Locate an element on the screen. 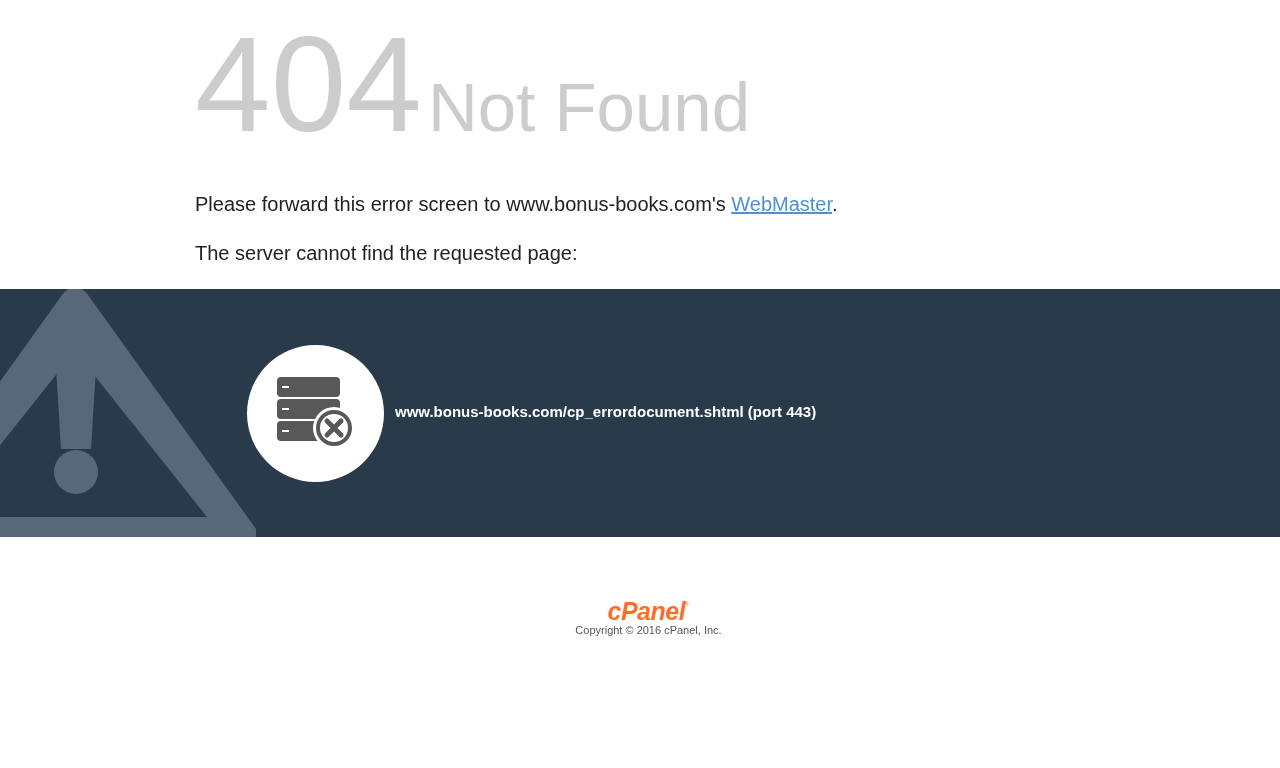  cpanel-logo: cPanel is located at coordinates (646, 611).